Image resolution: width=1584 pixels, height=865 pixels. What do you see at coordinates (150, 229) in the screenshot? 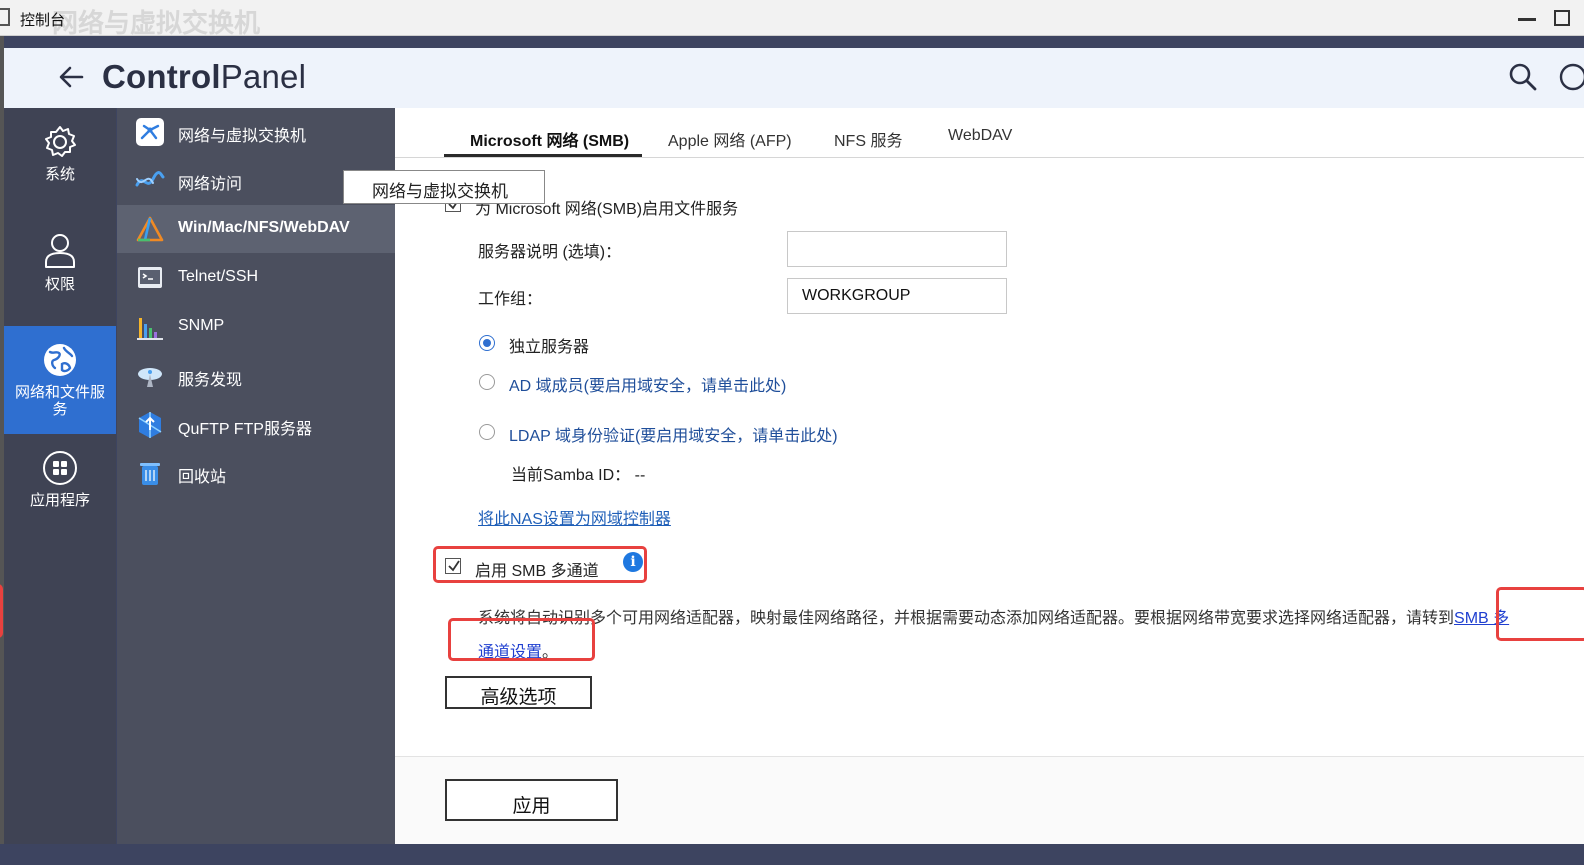
I see `file-protocol-icon` at bounding box center [150, 229].